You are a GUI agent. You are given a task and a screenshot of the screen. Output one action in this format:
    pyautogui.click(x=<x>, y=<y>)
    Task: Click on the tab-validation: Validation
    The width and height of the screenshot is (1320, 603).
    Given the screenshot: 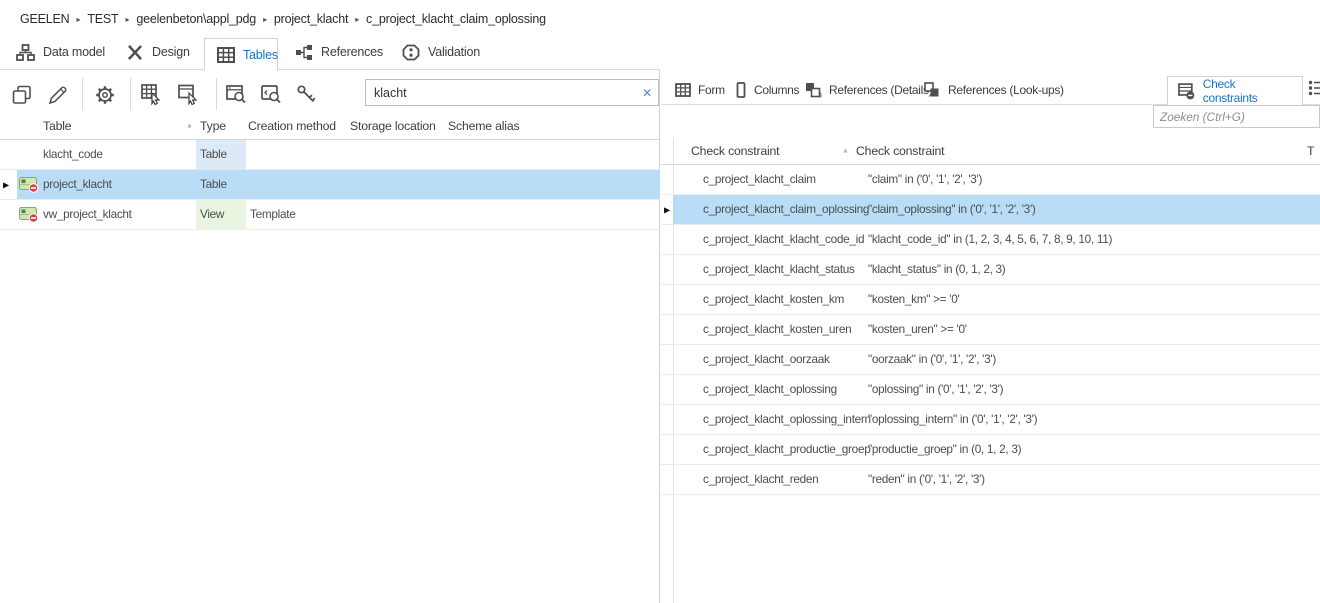 What is the action you would take?
    pyautogui.click(x=441, y=52)
    